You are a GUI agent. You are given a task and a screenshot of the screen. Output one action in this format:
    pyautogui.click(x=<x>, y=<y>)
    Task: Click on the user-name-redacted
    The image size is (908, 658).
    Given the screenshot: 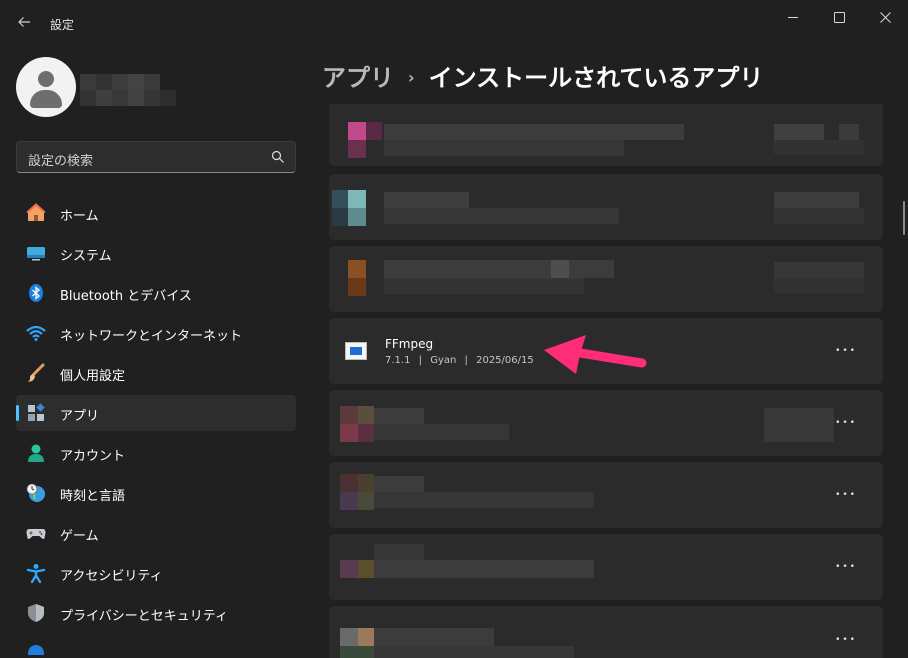 What is the action you would take?
    pyautogui.click(x=130, y=91)
    